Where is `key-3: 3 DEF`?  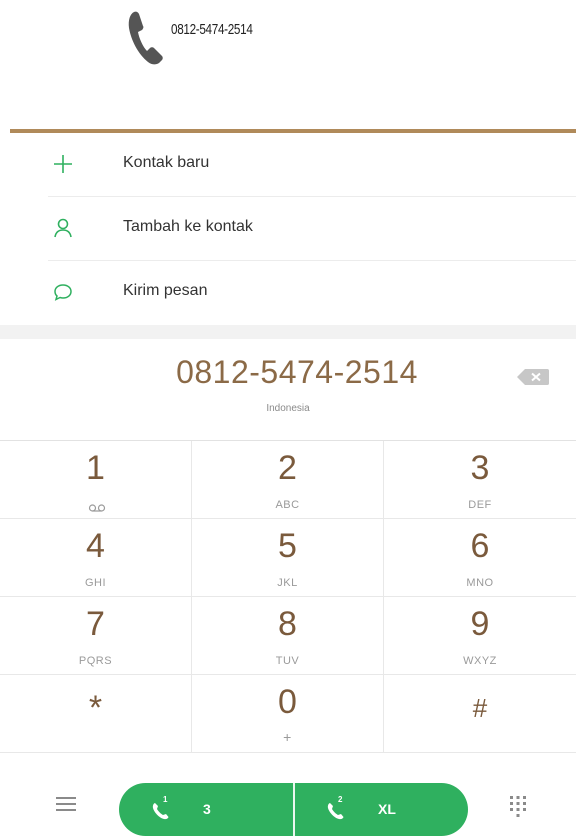
key-3: 3 DEF is located at coordinates (480, 480).